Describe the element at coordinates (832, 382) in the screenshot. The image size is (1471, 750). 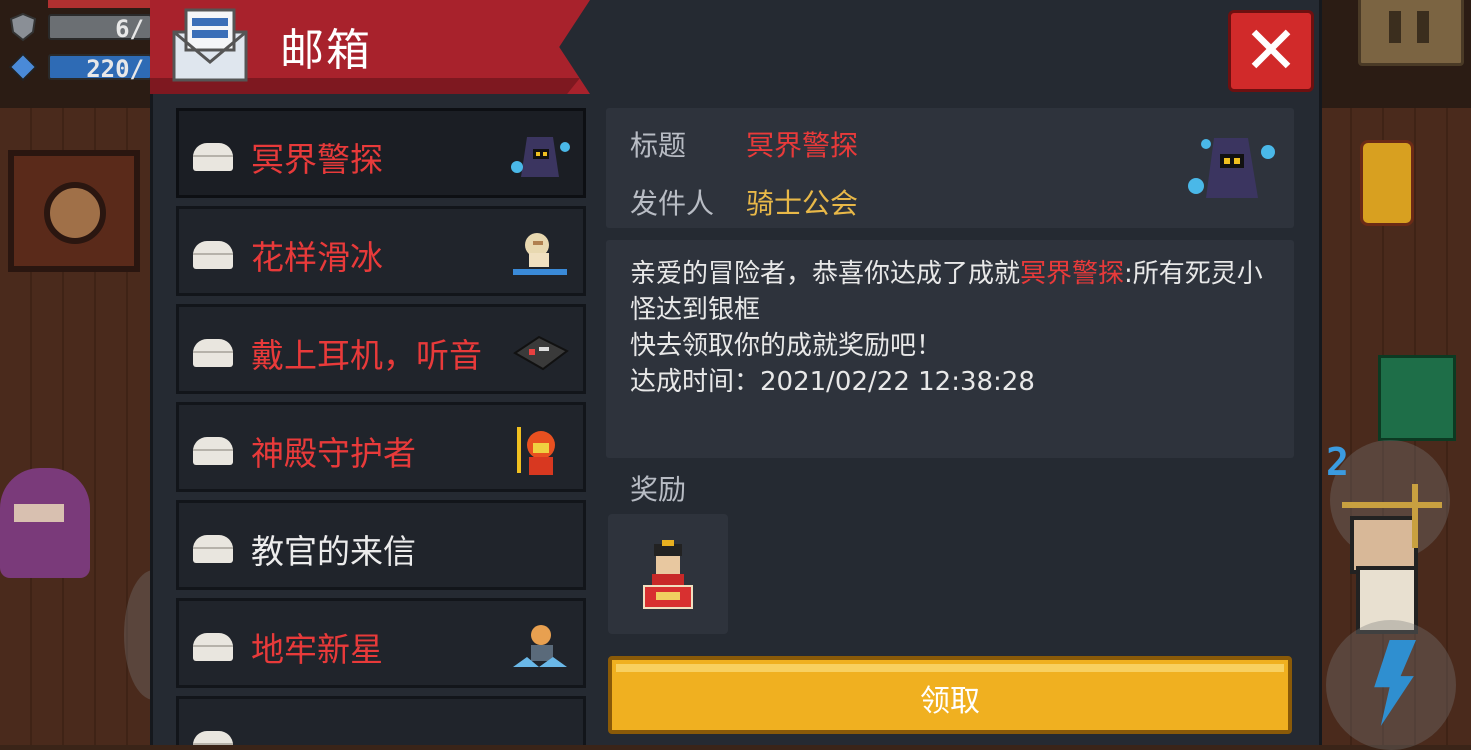
I see `body-line3: 达成时间：2021/02/22 12:38:28` at that location.